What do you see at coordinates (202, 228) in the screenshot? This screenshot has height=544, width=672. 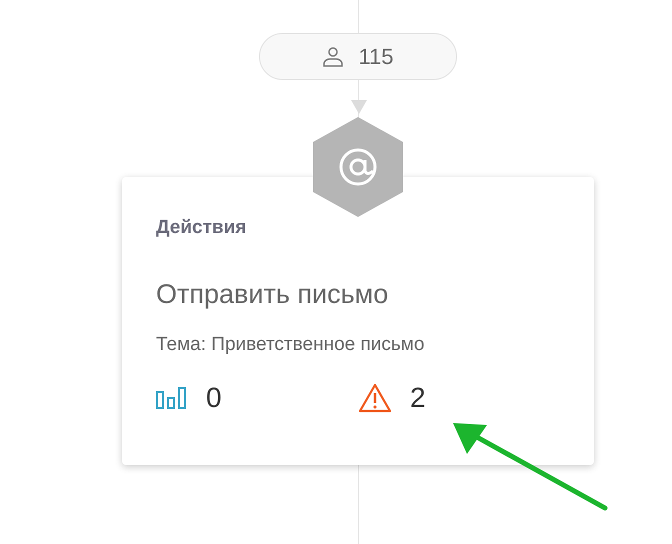 I see `card-category: Действия` at bounding box center [202, 228].